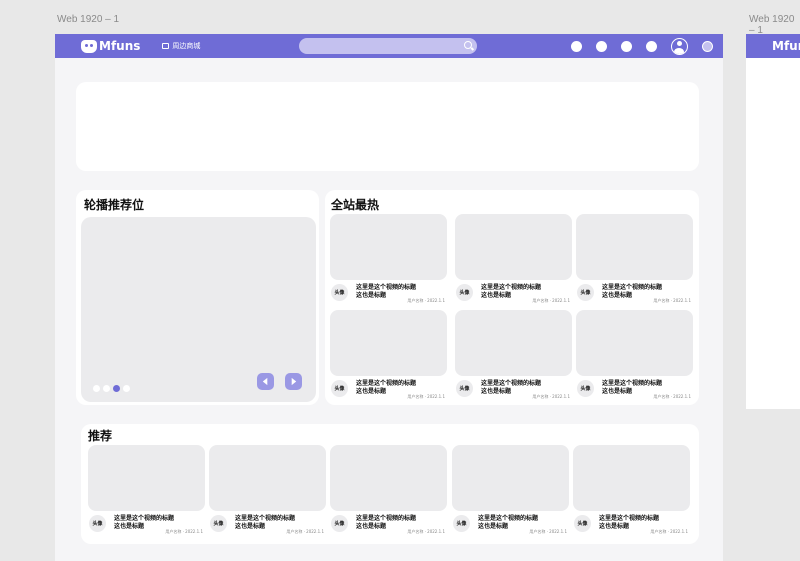  What do you see at coordinates (110, 46) in the screenshot?
I see `logo: Mfuns` at bounding box center [110, 46].